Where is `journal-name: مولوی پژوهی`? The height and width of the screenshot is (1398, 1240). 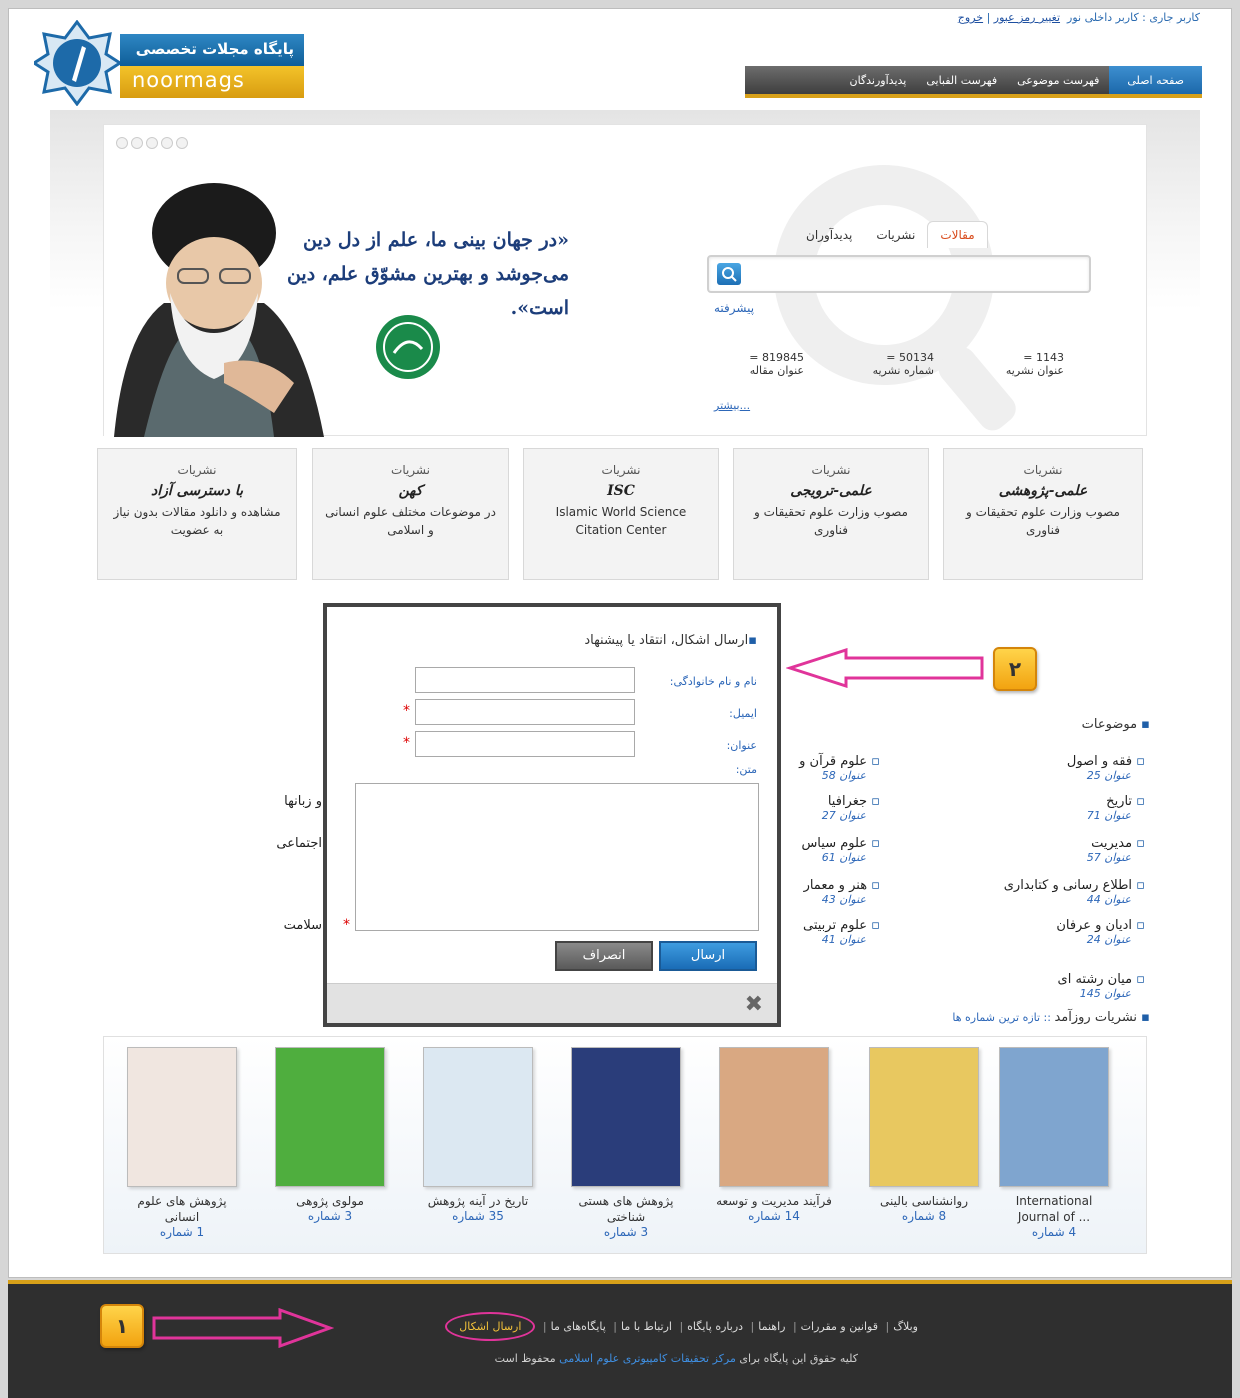 journal-name: مولوی پژوهی is located at coordinates (330, 1201).